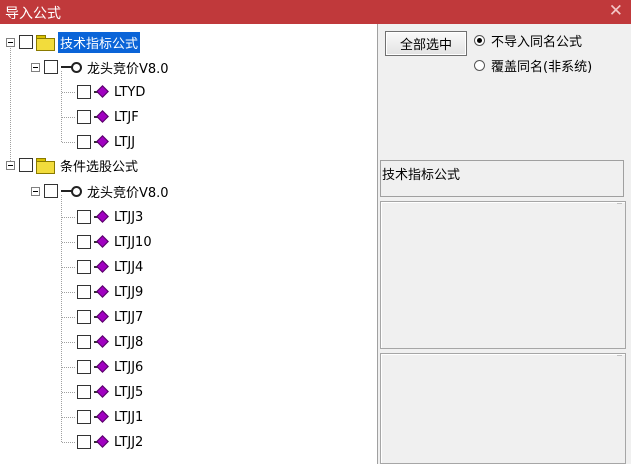 This screenshot has width=631, height=464. Describe the element at coordinates (128, 417) in the screenshot. I see `formula-name: LTJJ1` at that location.